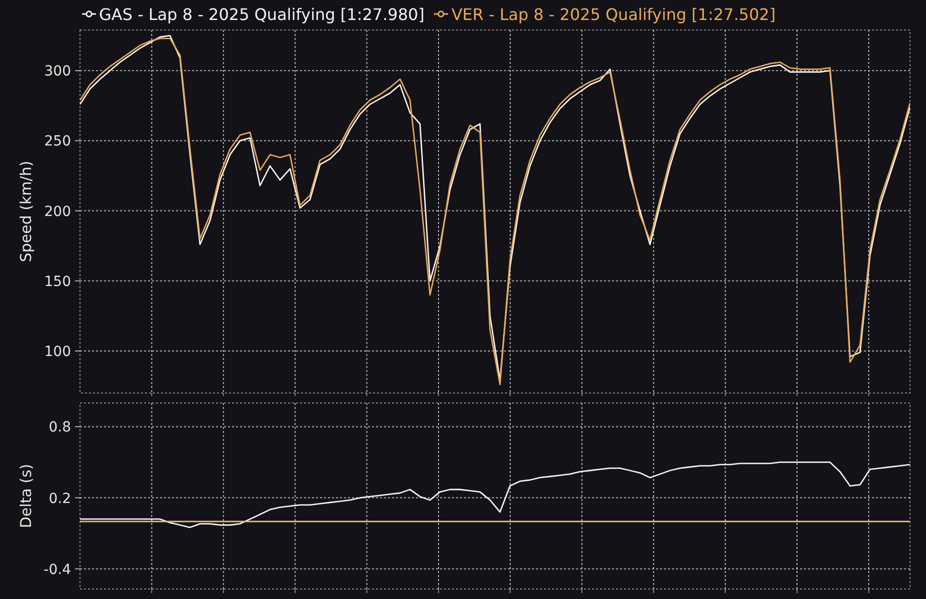 This screenshot has width=926, height=599. Describe the element at coordinates (59, 428) in the screenshot. I see `tick-label: 0.8` at that location.